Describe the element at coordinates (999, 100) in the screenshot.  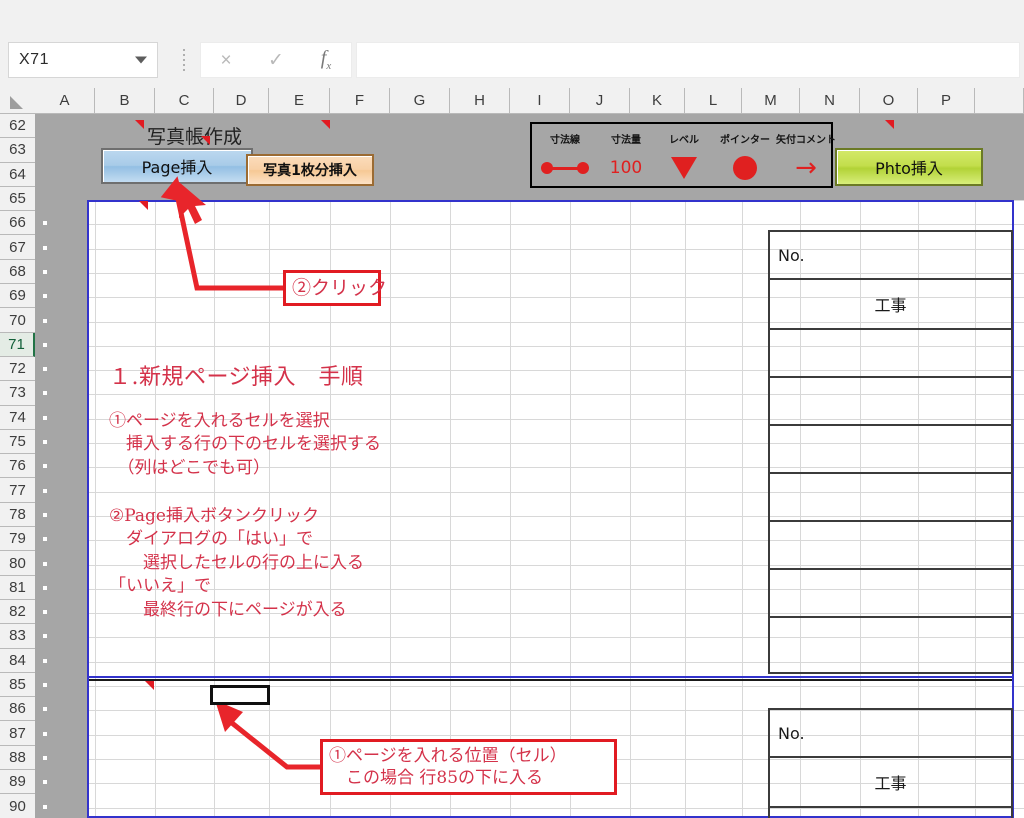
I see `column-header-q` at that location.